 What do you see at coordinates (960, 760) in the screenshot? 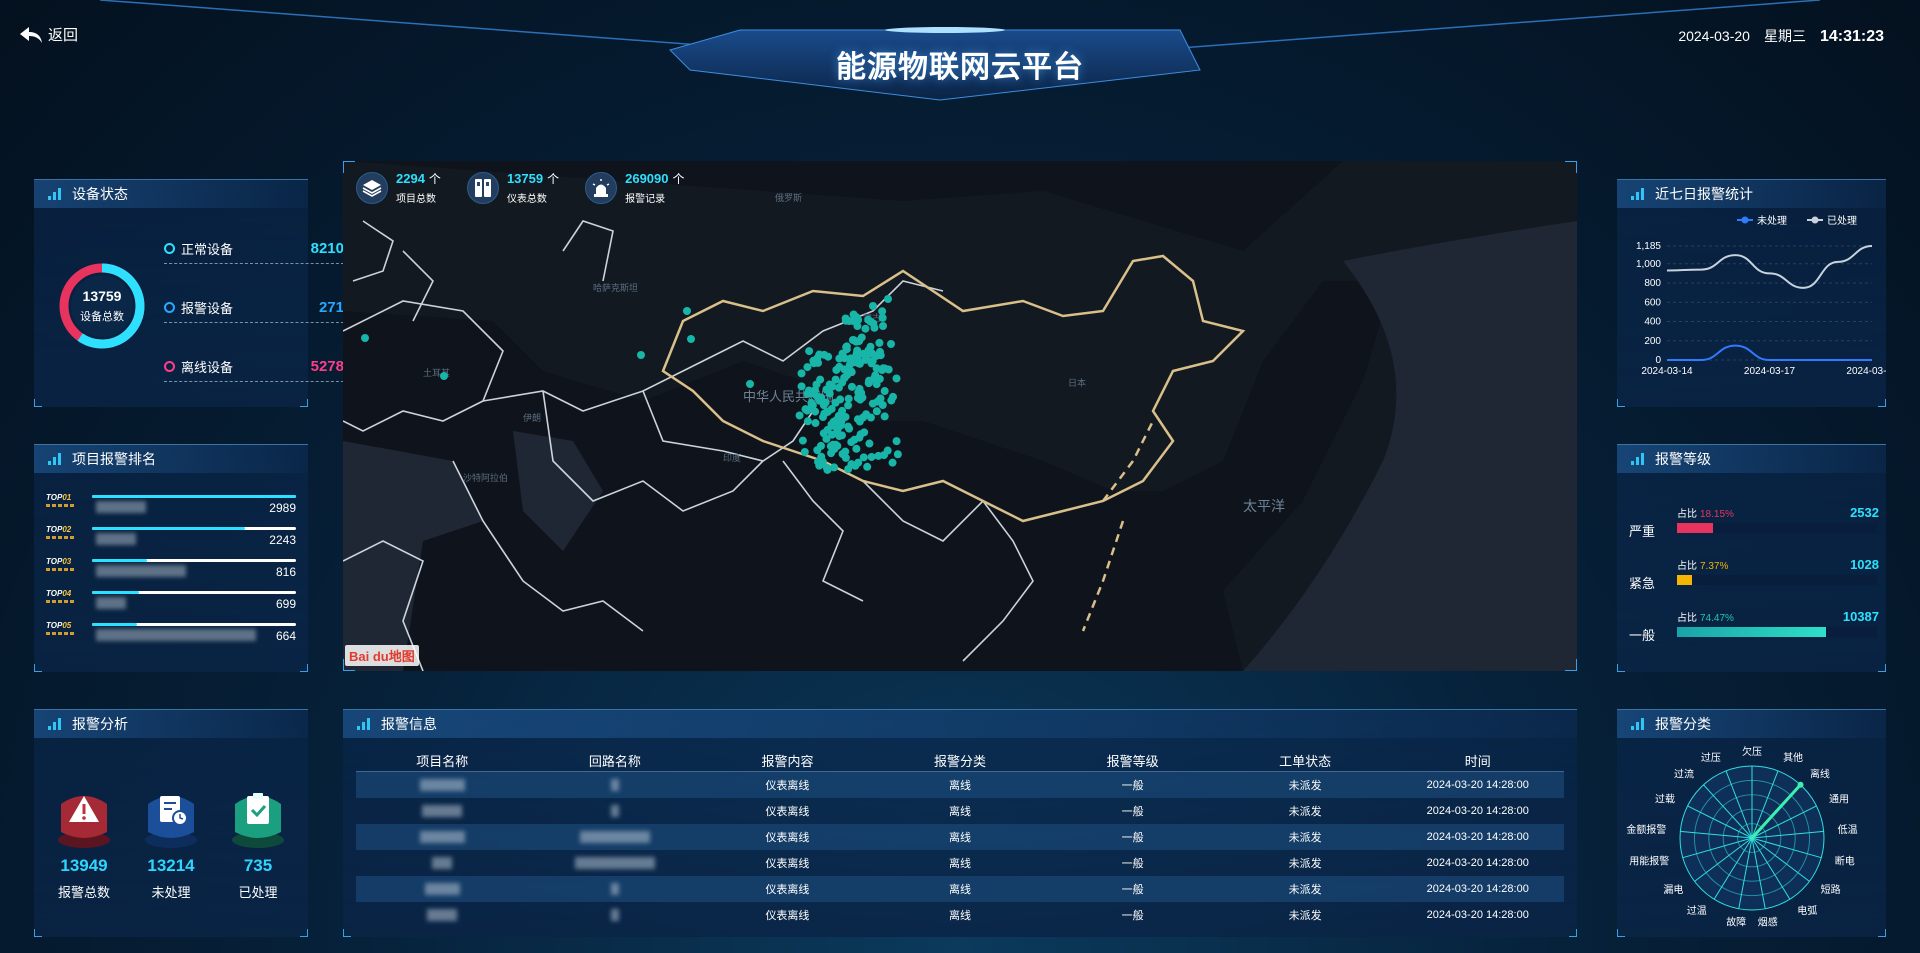
I see `column-header: 报警分类` at bounding box center [960, 760].